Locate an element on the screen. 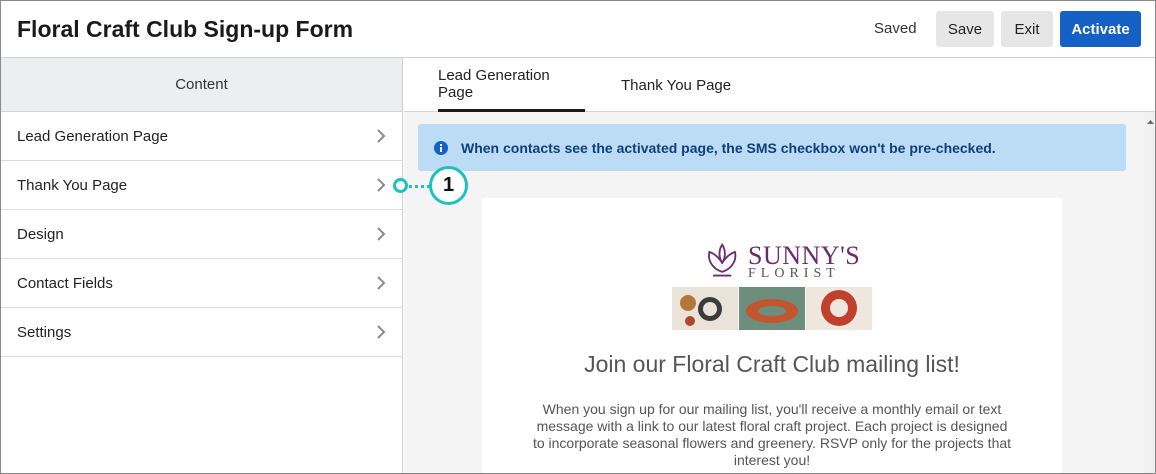  sidebar-item-label: Design is located at coordinates (40, 234).